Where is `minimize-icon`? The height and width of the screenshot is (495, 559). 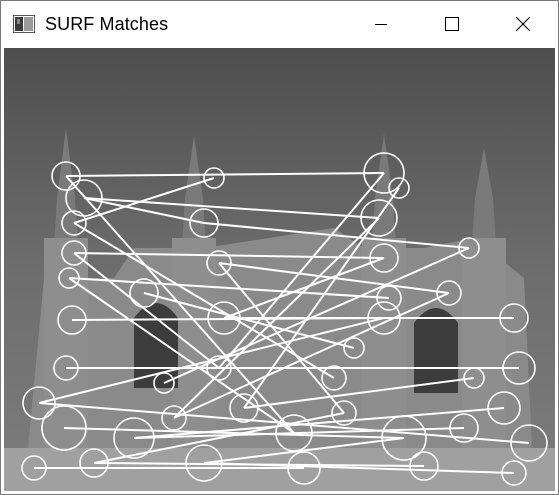
minimize-icon is located at coordinates (381, 24).